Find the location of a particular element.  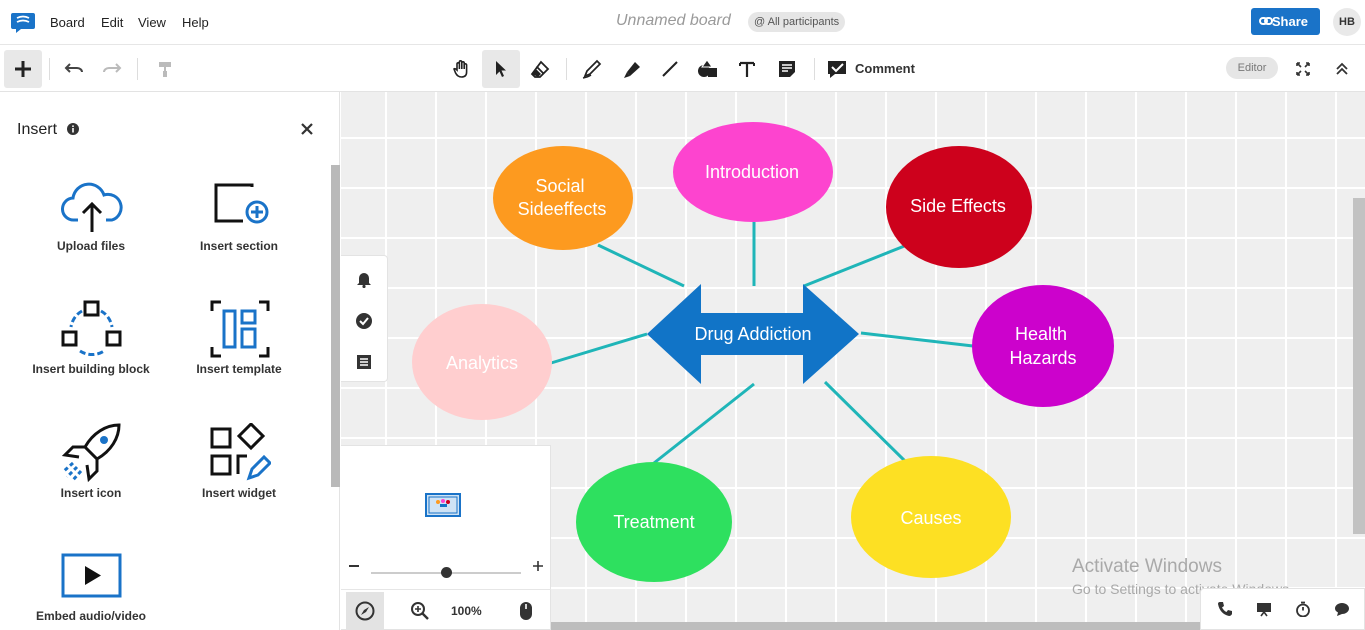

board-title: Unnamed board is located at coordinates (673, 21).